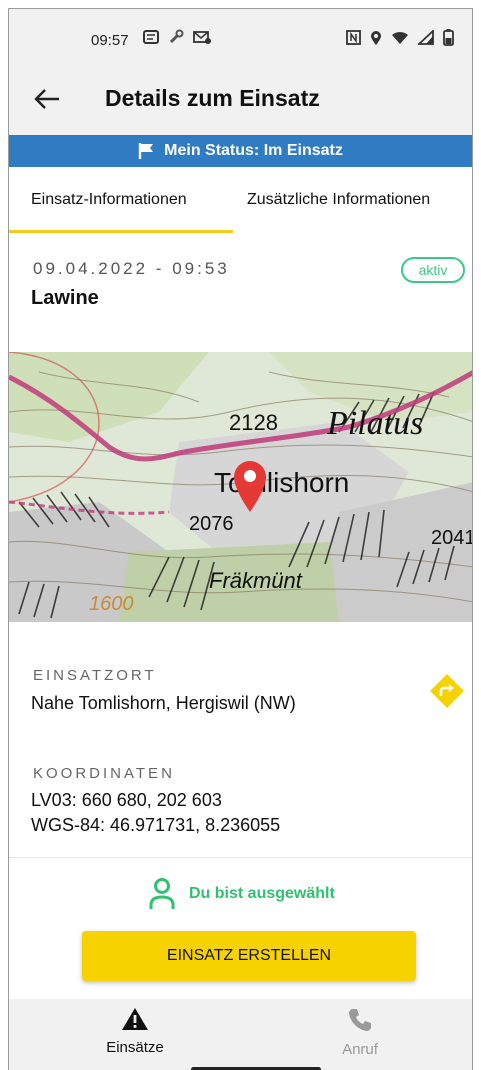 This screenshot has width=481, height=1070. What do you see at coordinates (452, 538) in the screenshot?
I see `map-label-2041: 2041` at bounding box center [452, 538].